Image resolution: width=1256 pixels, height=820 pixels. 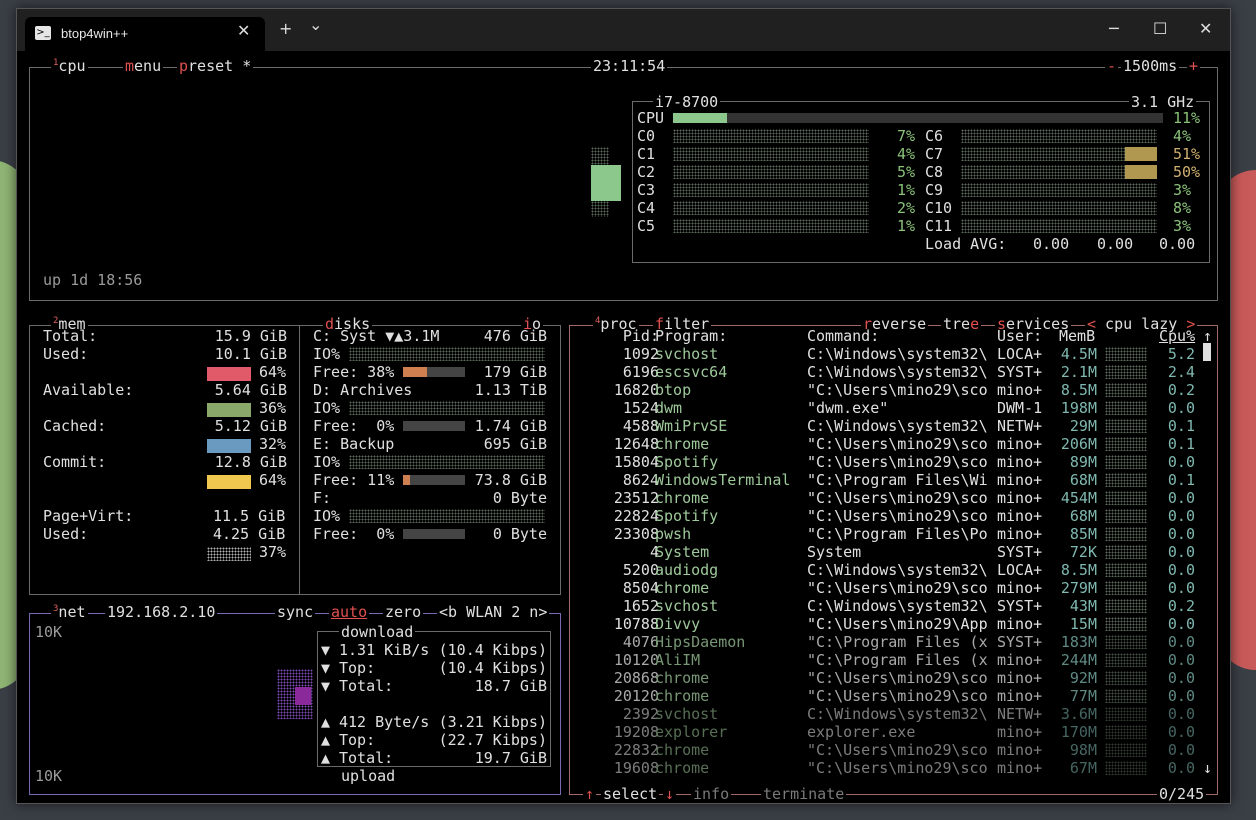 I want to click on mem-bar, so click(x=229, y=410).